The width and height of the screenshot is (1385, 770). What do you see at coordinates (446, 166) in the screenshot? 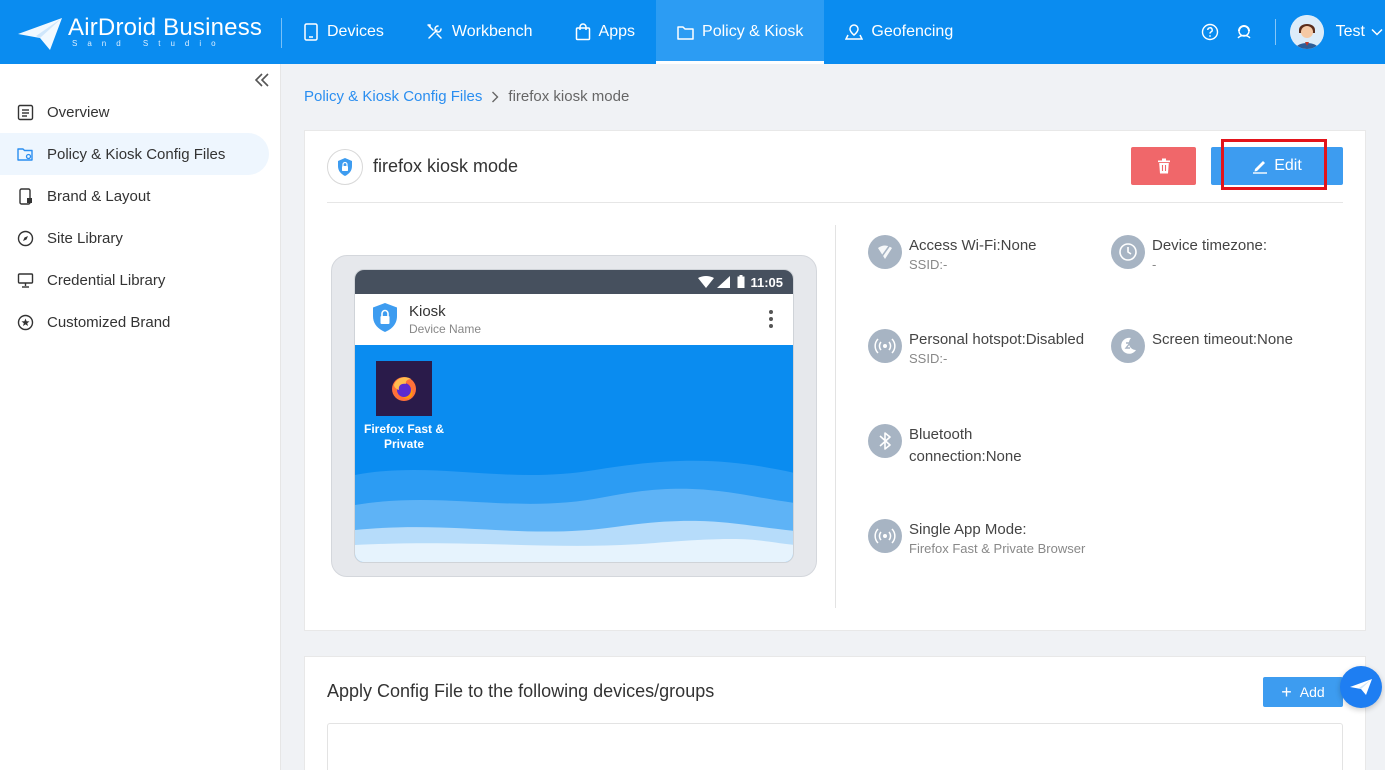
I see `config-title: firefox kiosk mode` at bounding box center [446, 166].